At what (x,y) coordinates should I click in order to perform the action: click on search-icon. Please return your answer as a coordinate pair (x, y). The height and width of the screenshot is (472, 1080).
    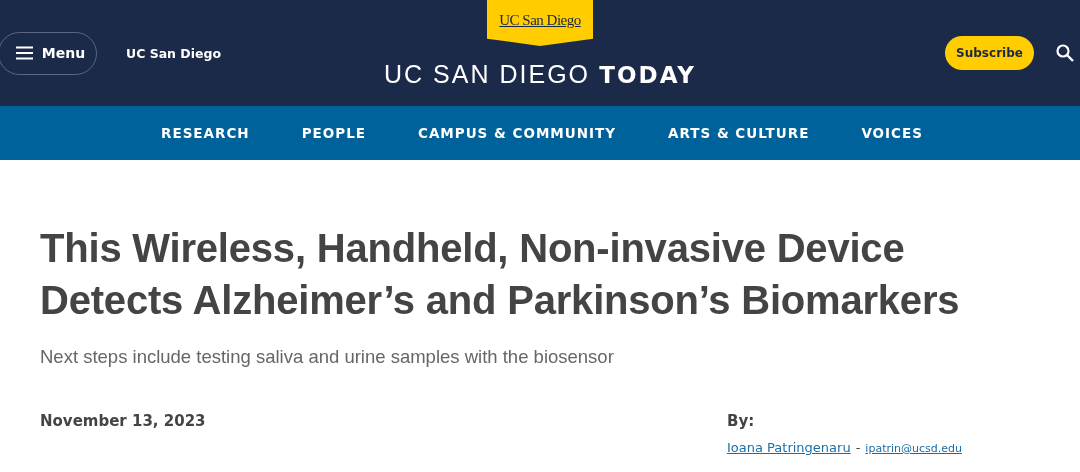
    Looking at the image, I should click on (1065, 53).